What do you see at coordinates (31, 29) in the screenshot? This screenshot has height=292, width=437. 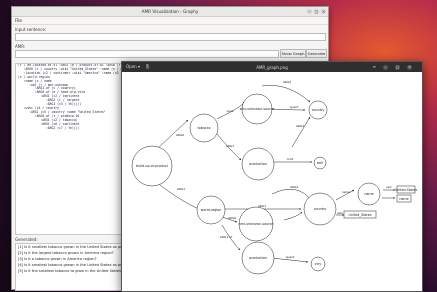 I see `input-sentence-label: Input sentence:` at bounding box center [31, 29].